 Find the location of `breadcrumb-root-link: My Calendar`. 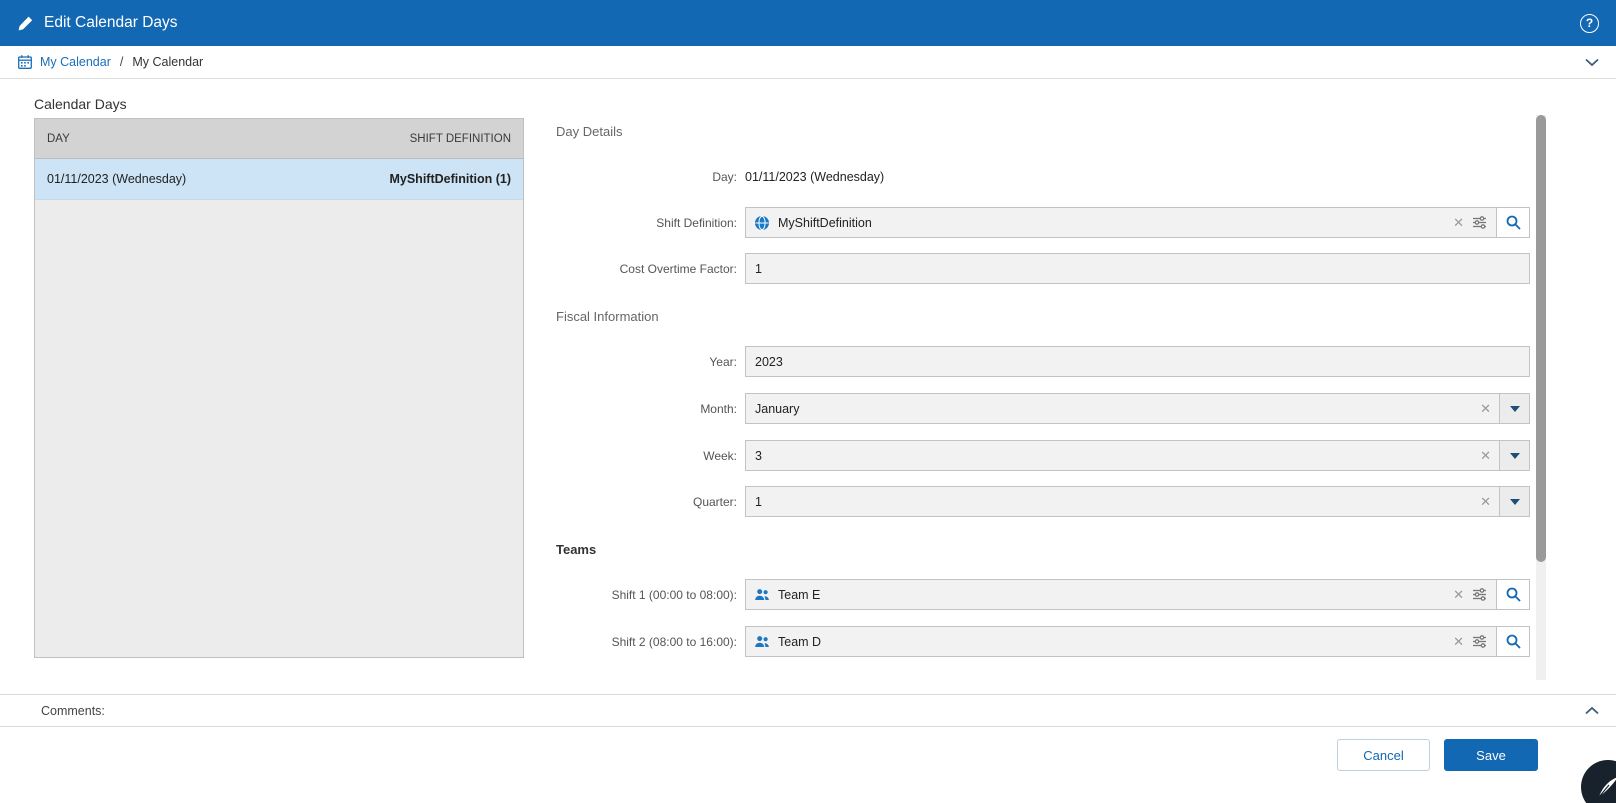

breadcrumb-root-link: My Calendar is located at coordinates (64, 62).